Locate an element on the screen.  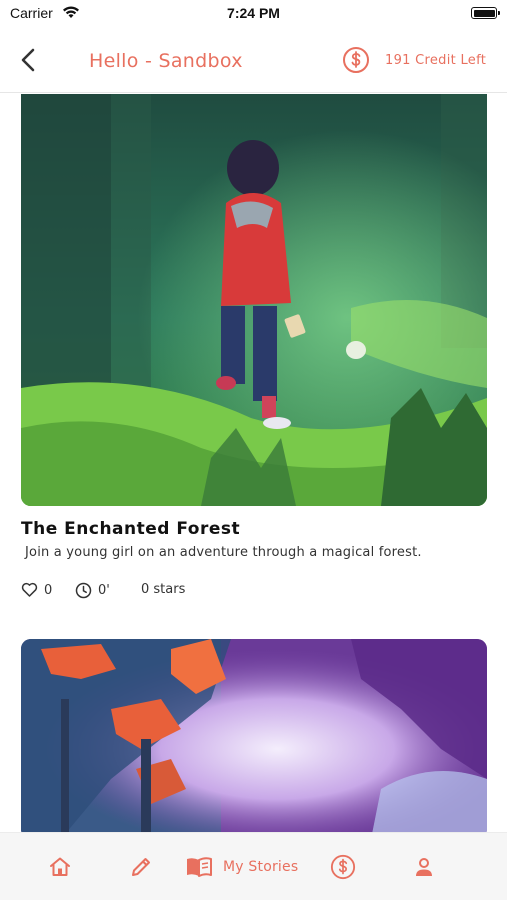
home-icon is located at coordinates (60, 866).